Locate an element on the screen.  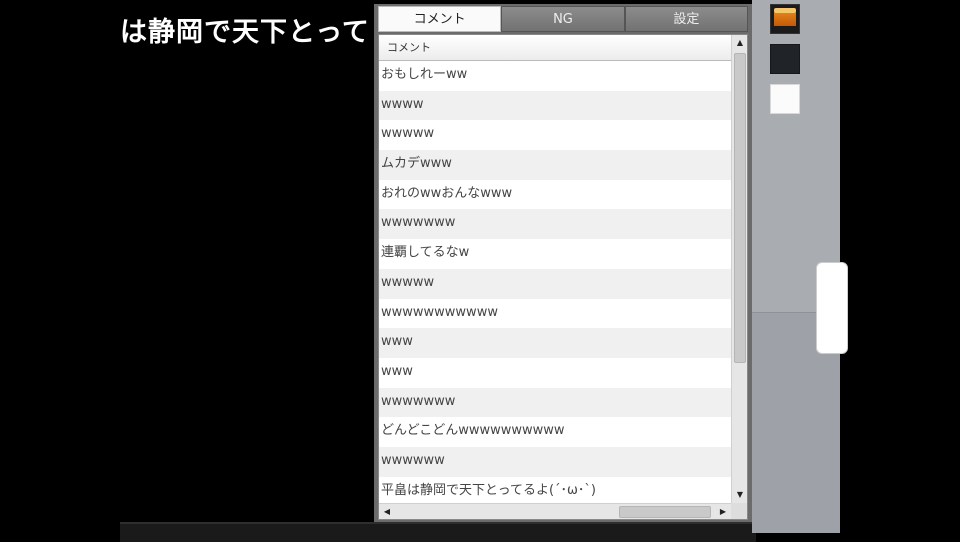
tab-ng: NG is located at coordinates (563, 19).